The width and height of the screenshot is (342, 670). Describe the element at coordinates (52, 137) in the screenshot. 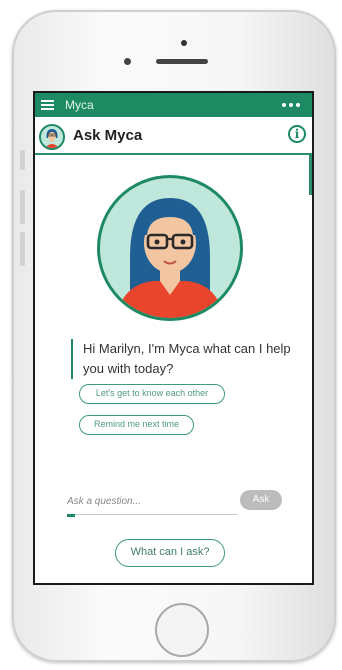

I see `avatar` at that location.